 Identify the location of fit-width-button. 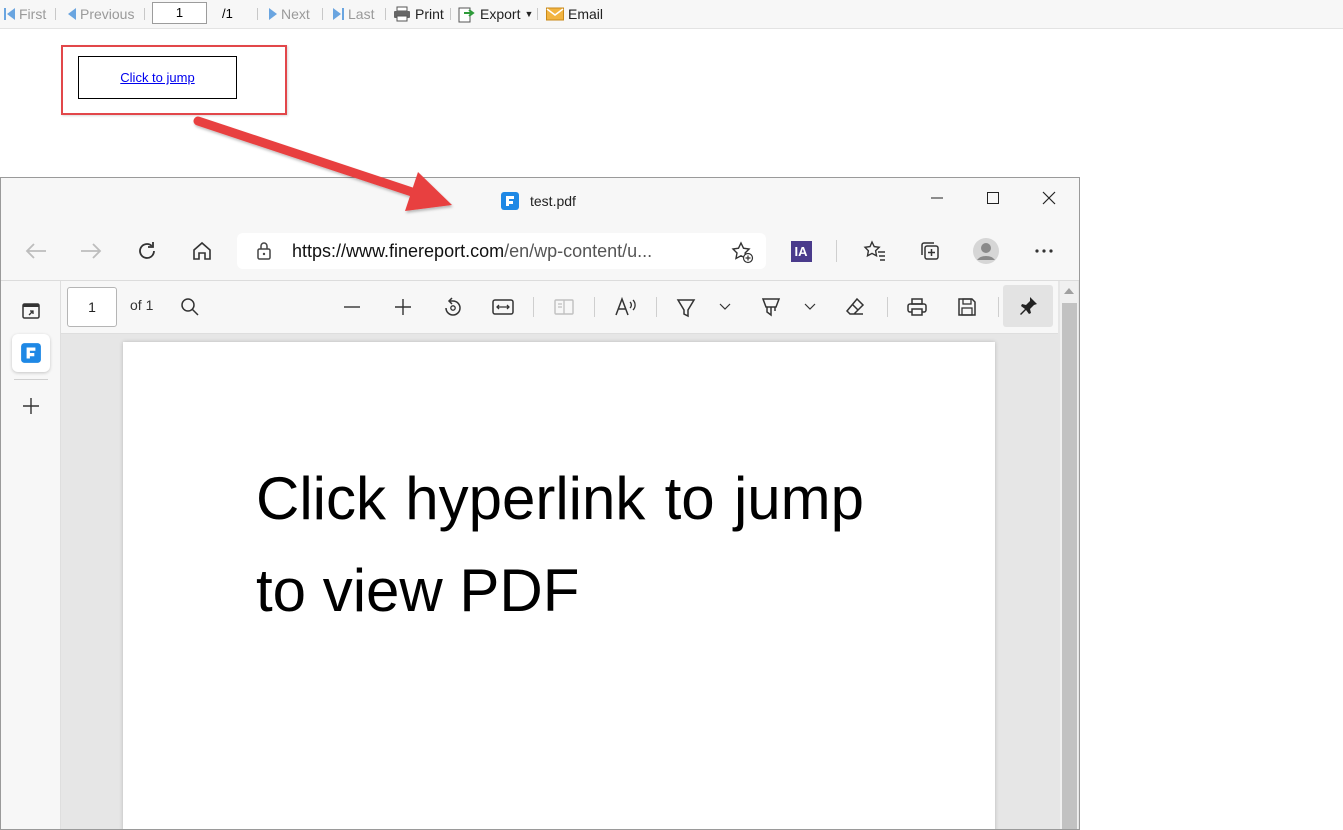
(503, 307).